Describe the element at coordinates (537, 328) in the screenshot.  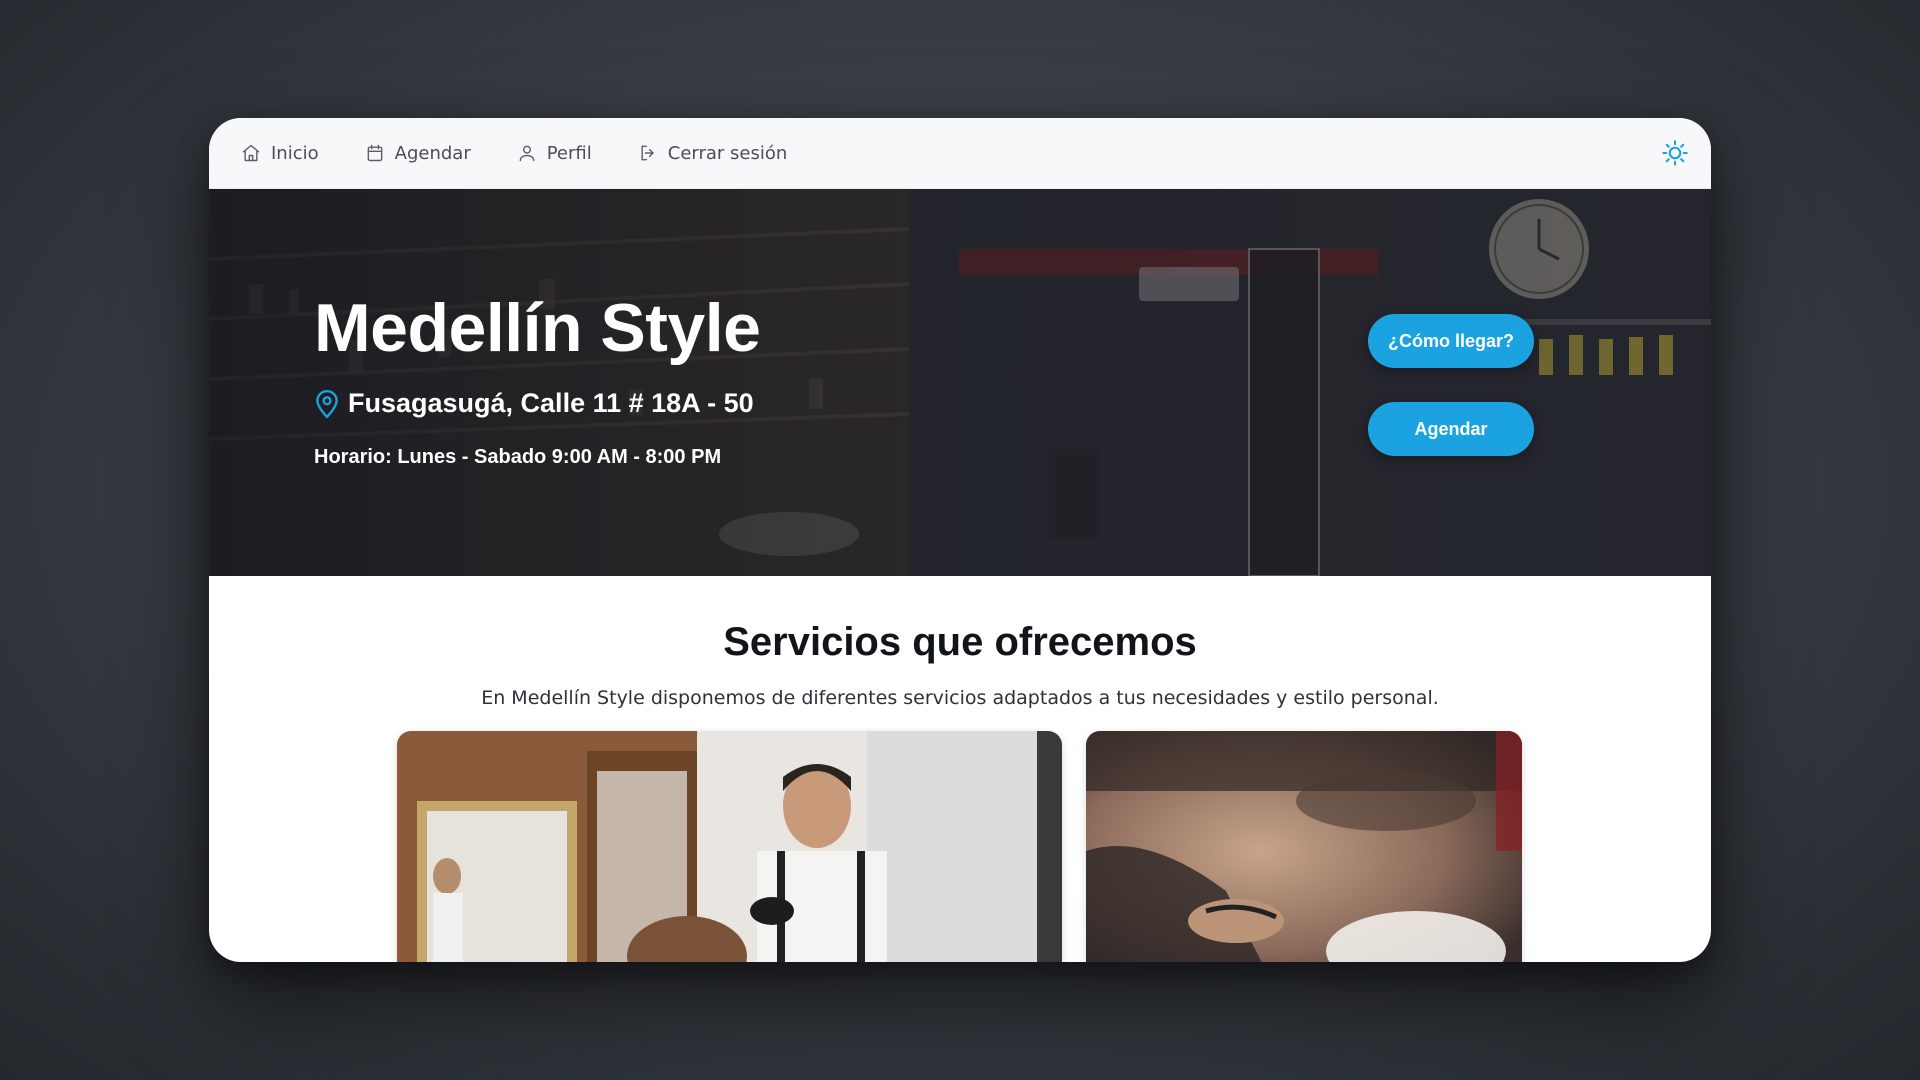
I see `business-name-title: Medellín Style` at that location.